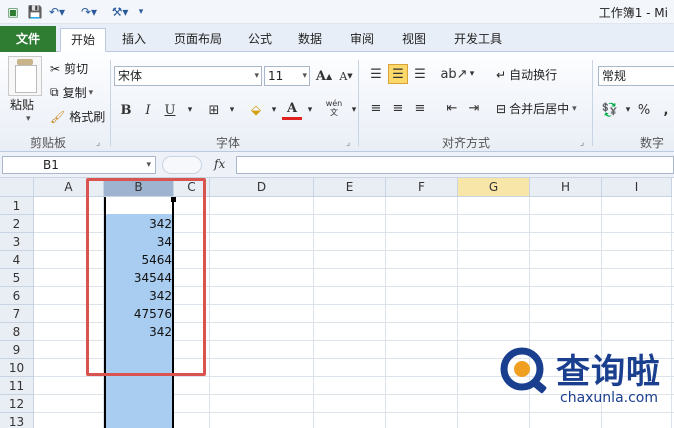 This screenshot has height=428, width=674. What do you see at coordinates (494, 187) in the screenshot?
I see `column-header-g: G` at bounding box center [494, 187].